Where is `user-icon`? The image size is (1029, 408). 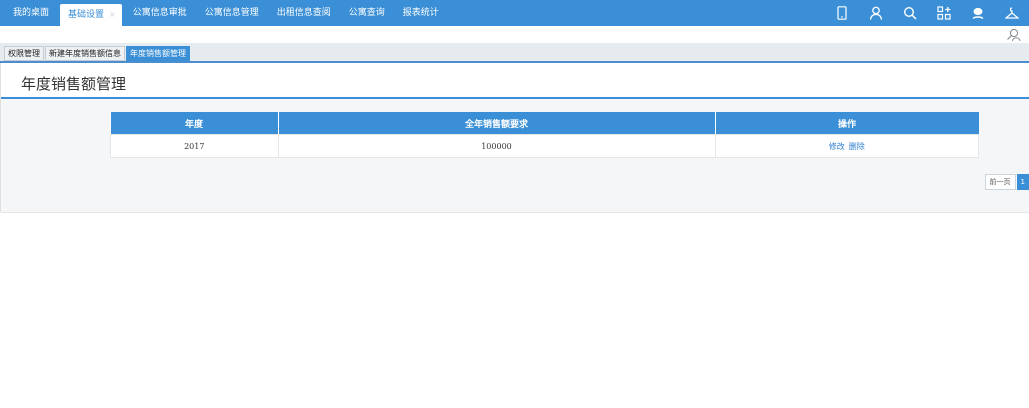 user-icon is located at coordinates (876, 13).